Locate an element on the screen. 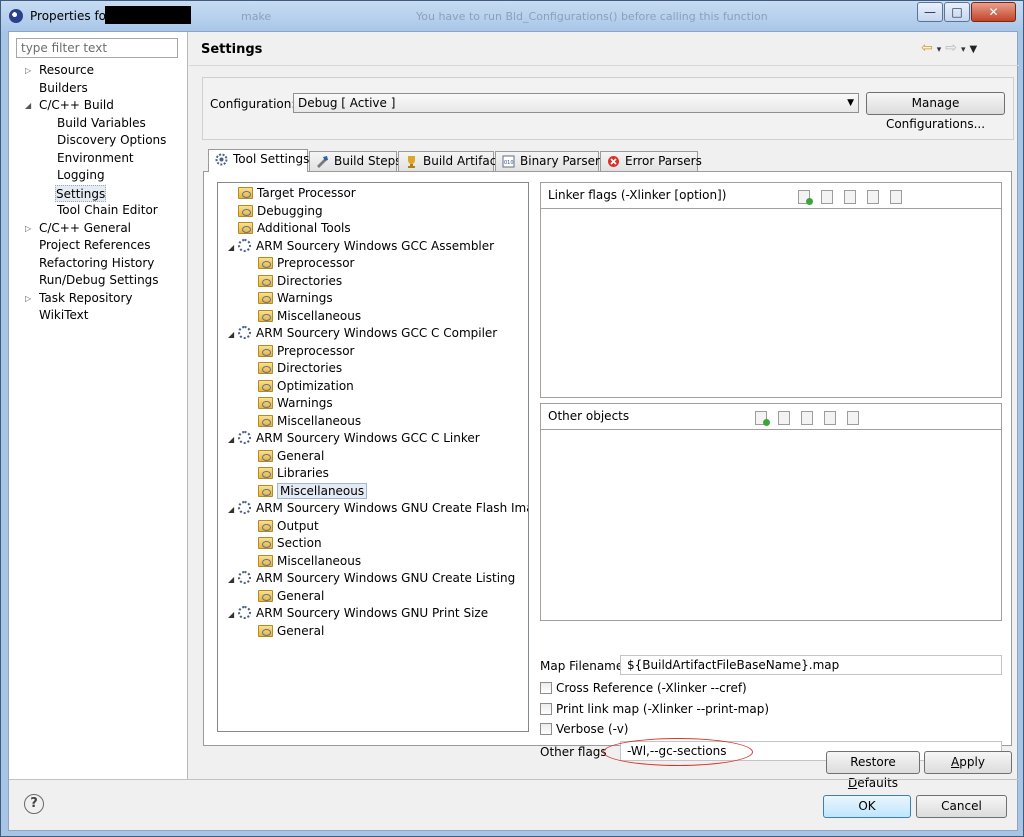  tree-item-tool: ◢ ARM Sourcery Windows GCC Assembler is located at coordinates (361, 246).